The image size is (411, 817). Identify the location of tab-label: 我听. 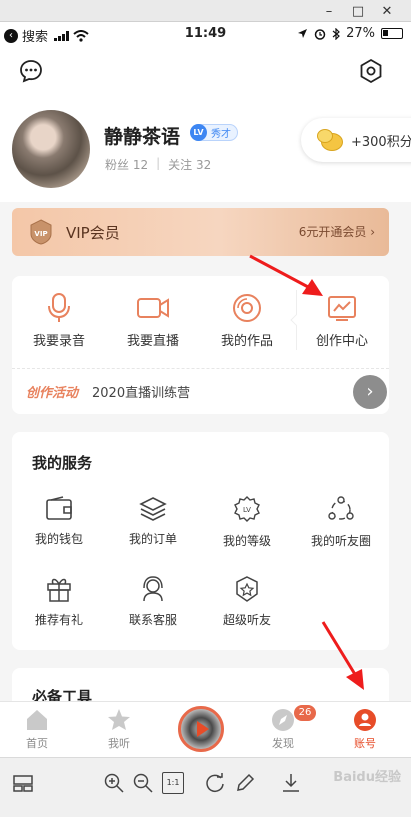
(119, 743).